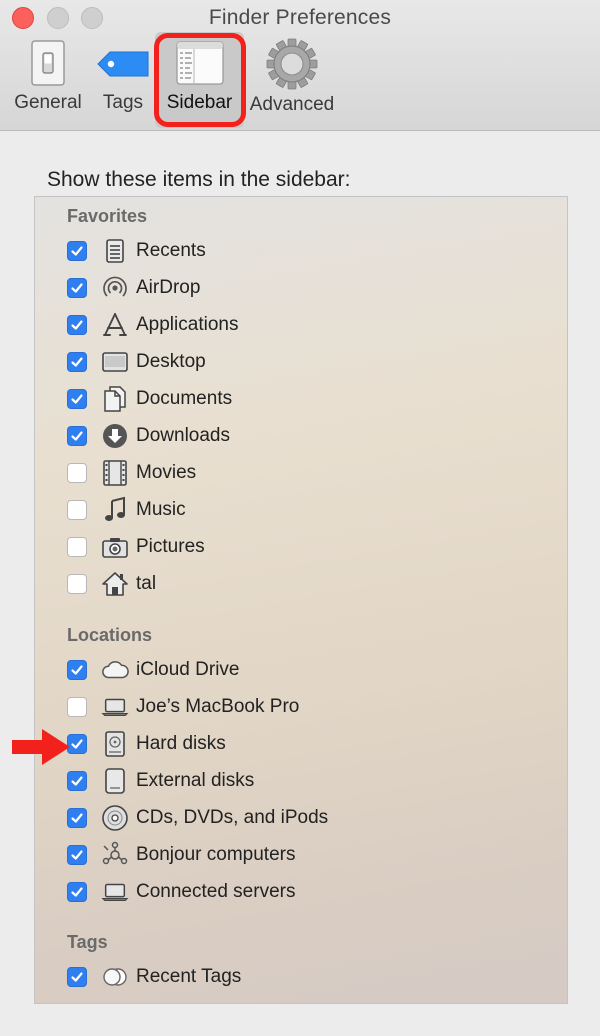 This screenshot has height=1036, width=600. What do you see at coordinates (195, 780) in the screenshot?
I see `external-disks-label: External disks` at bounding box center [195, 780].